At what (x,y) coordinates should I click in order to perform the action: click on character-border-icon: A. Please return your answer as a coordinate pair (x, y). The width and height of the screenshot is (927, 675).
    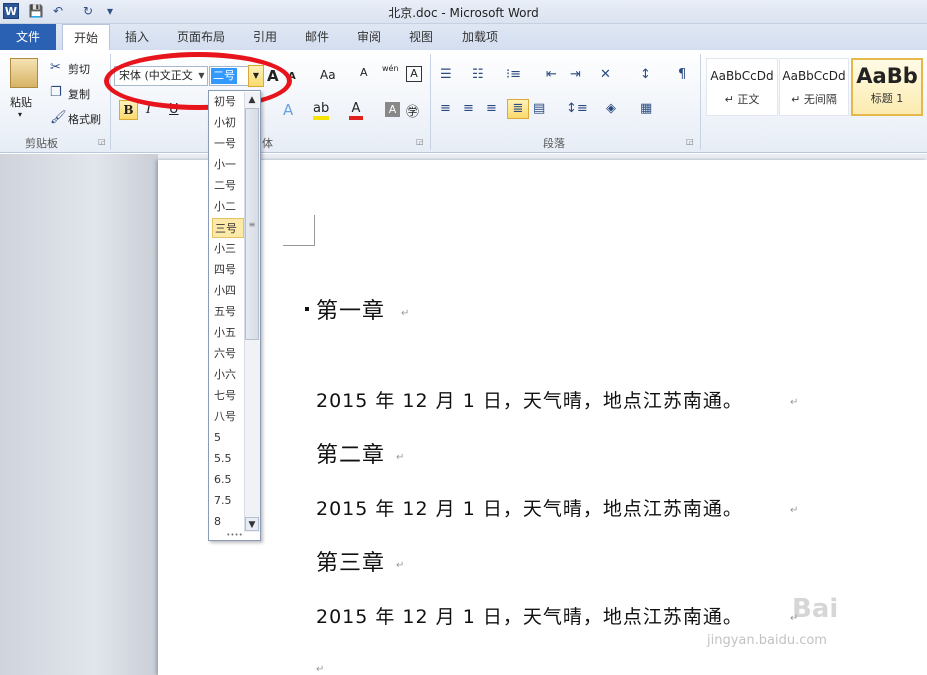
    Looking at the image, I should click on (414, 74).